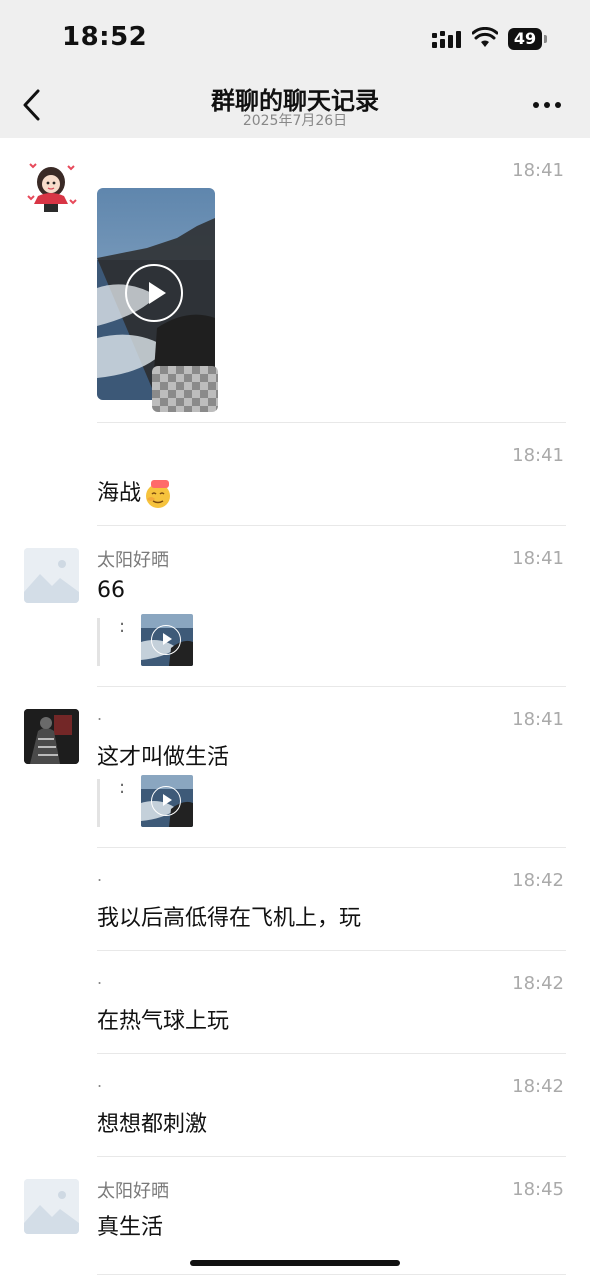  I want to click on status-bar: 18:52 49, so click(295, 39).